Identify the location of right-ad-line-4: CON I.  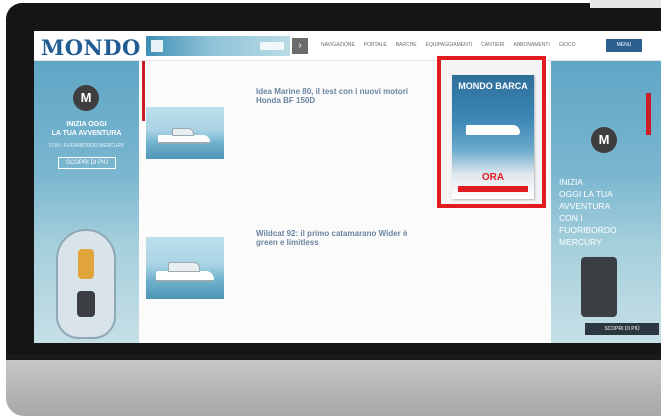
(571, 218).